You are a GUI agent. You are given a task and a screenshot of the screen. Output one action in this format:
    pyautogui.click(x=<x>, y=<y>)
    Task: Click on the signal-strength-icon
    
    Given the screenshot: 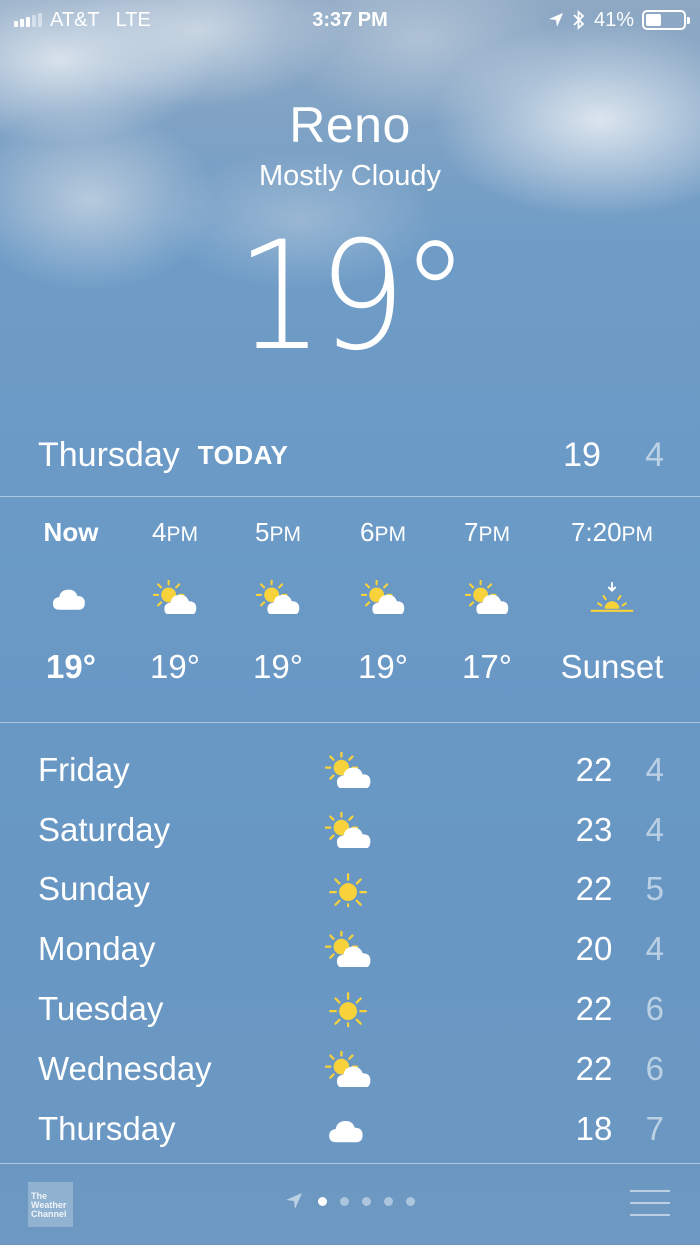 What is the action you would take?
    pyautogui.click(x=28, y=20)
    